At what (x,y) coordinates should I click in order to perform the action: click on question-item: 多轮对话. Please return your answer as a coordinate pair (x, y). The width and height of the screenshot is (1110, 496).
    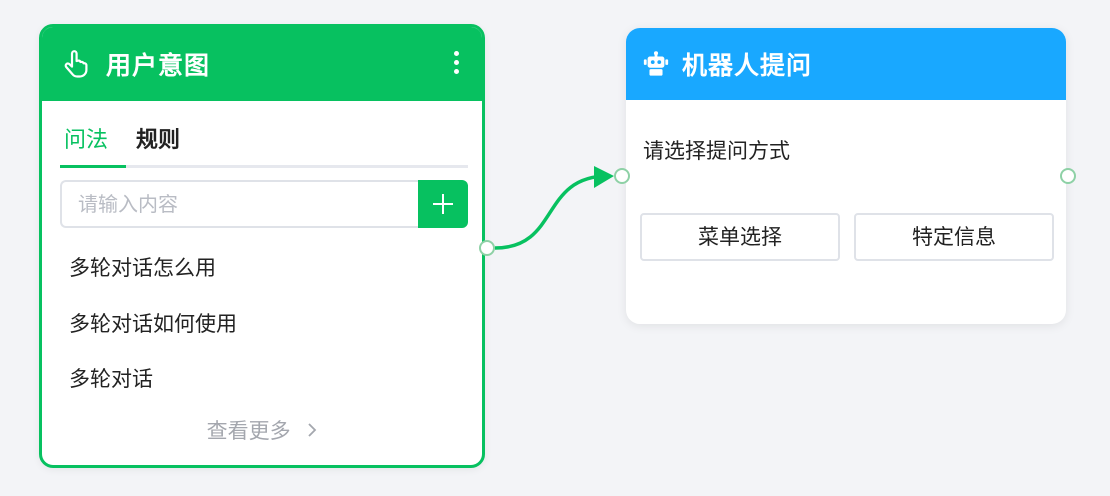
    Looking at the image, I should click on (111, 378).